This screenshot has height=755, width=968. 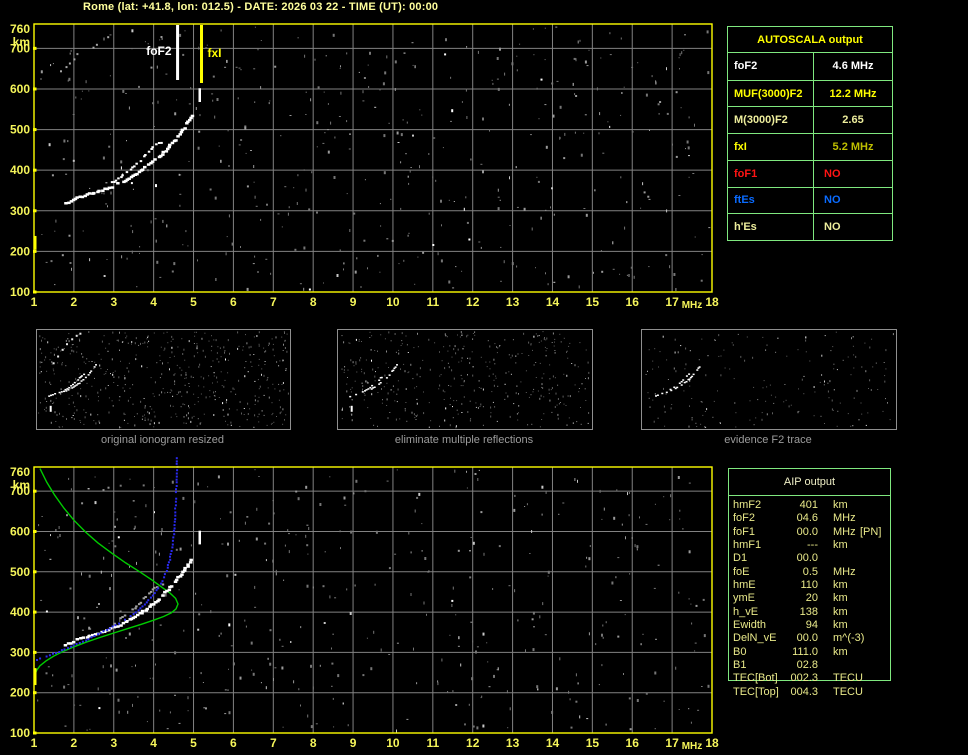 What do you see at coordinates (153, 302) in the screenshot?
I see `x-tick-label: 4` at bounding box center [153, 302].